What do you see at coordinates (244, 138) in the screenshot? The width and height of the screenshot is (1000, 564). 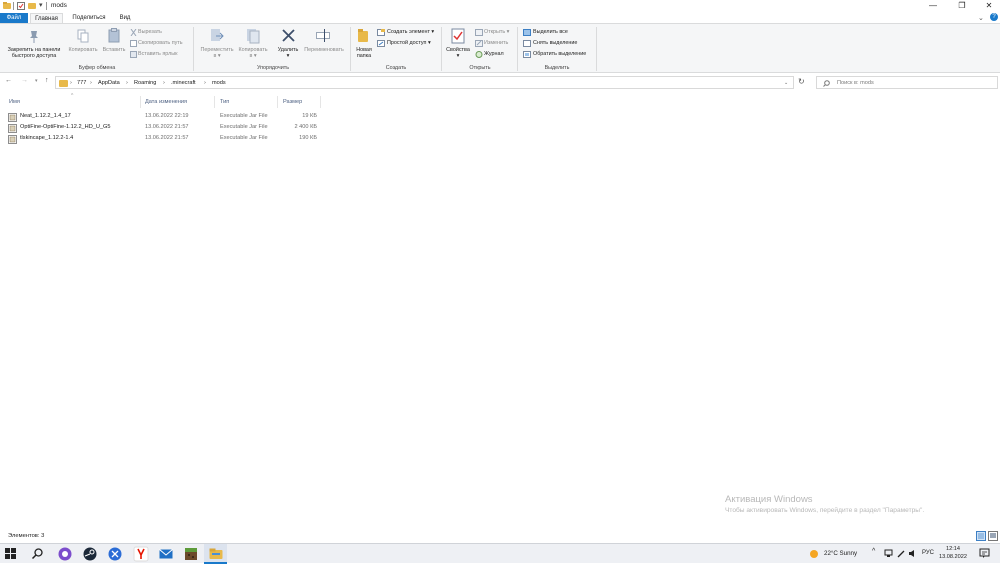 I see `file-type: Executable Jar File` at bounding box center [244, 138].